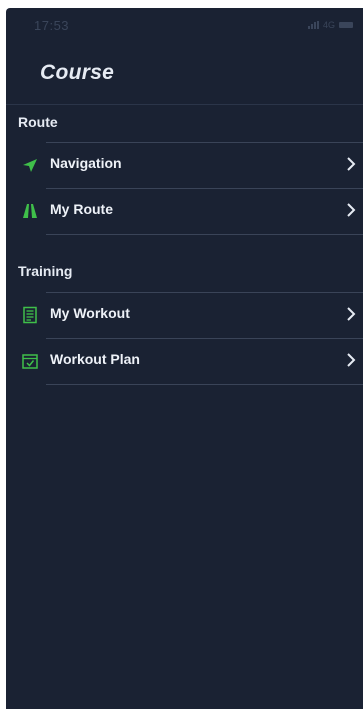 This screenshot has height=709, width=363. Describe the element at coordinates (38, 122) in the screenshot. I see `section-label: Route` at that location.